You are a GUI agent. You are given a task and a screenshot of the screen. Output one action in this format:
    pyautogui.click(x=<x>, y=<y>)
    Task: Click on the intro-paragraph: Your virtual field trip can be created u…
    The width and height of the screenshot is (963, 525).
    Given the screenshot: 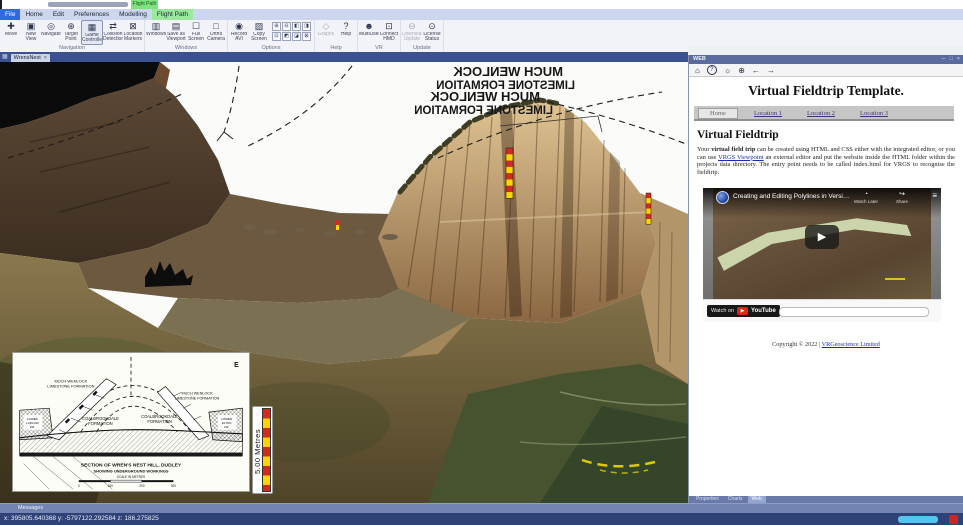 What is the action you would take?
    pyautogui.click(x=826, y=161)
    